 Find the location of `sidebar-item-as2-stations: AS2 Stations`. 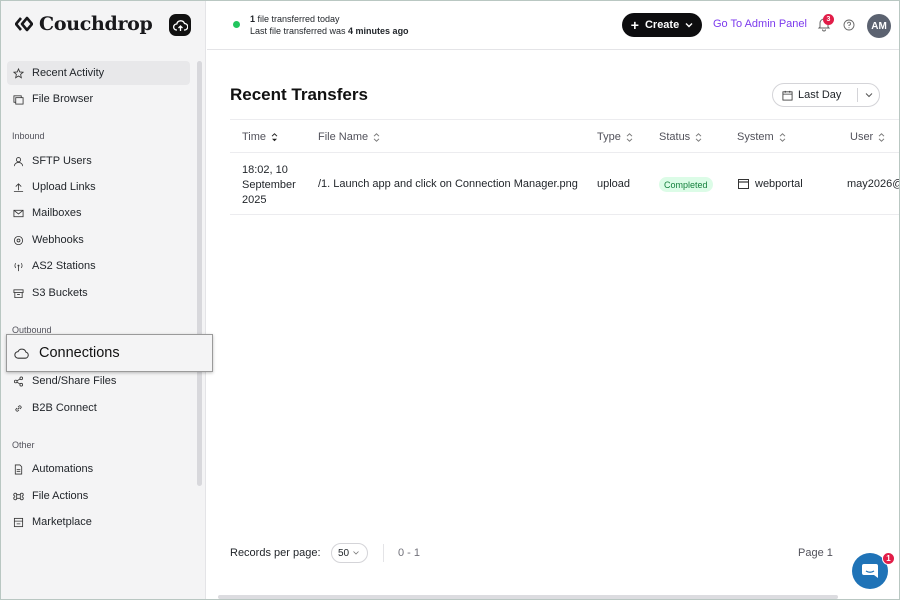

sidebar-item-as2-stations: AS2 Stations is located at coordinates (98, 266).